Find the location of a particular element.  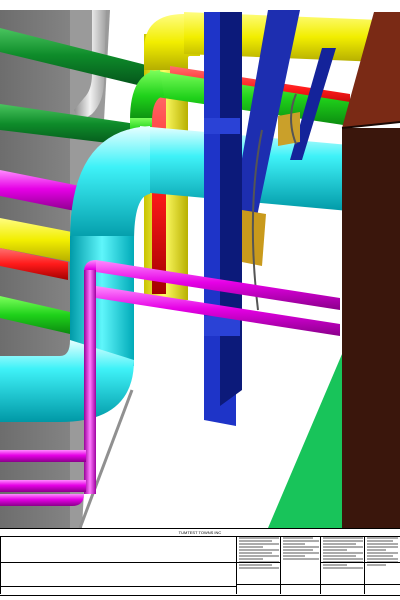

equipment-block is located at coordinates (371, 328).